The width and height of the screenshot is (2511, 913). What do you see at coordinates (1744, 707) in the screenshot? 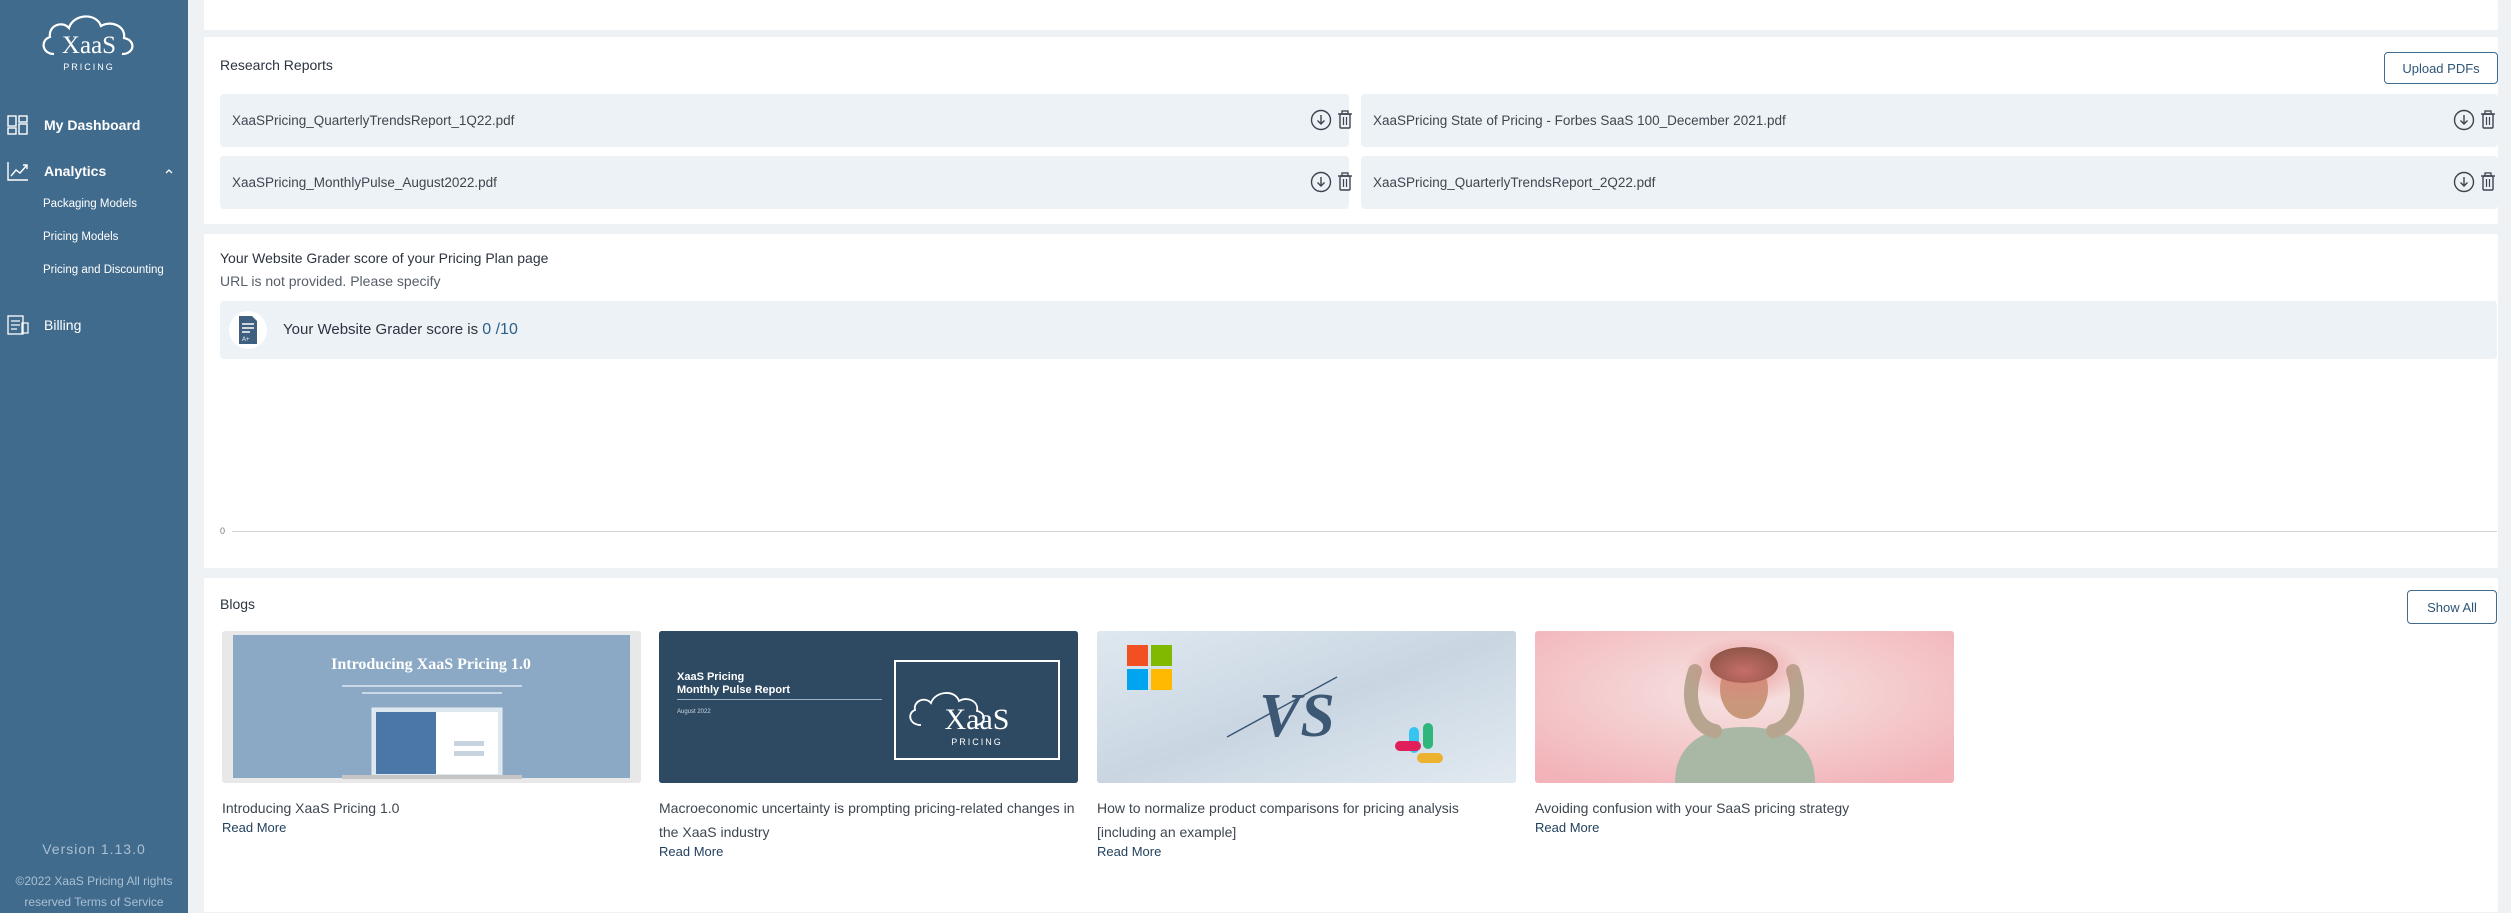
I see `blog-thumbnail` at bounding box center [1744, 707].